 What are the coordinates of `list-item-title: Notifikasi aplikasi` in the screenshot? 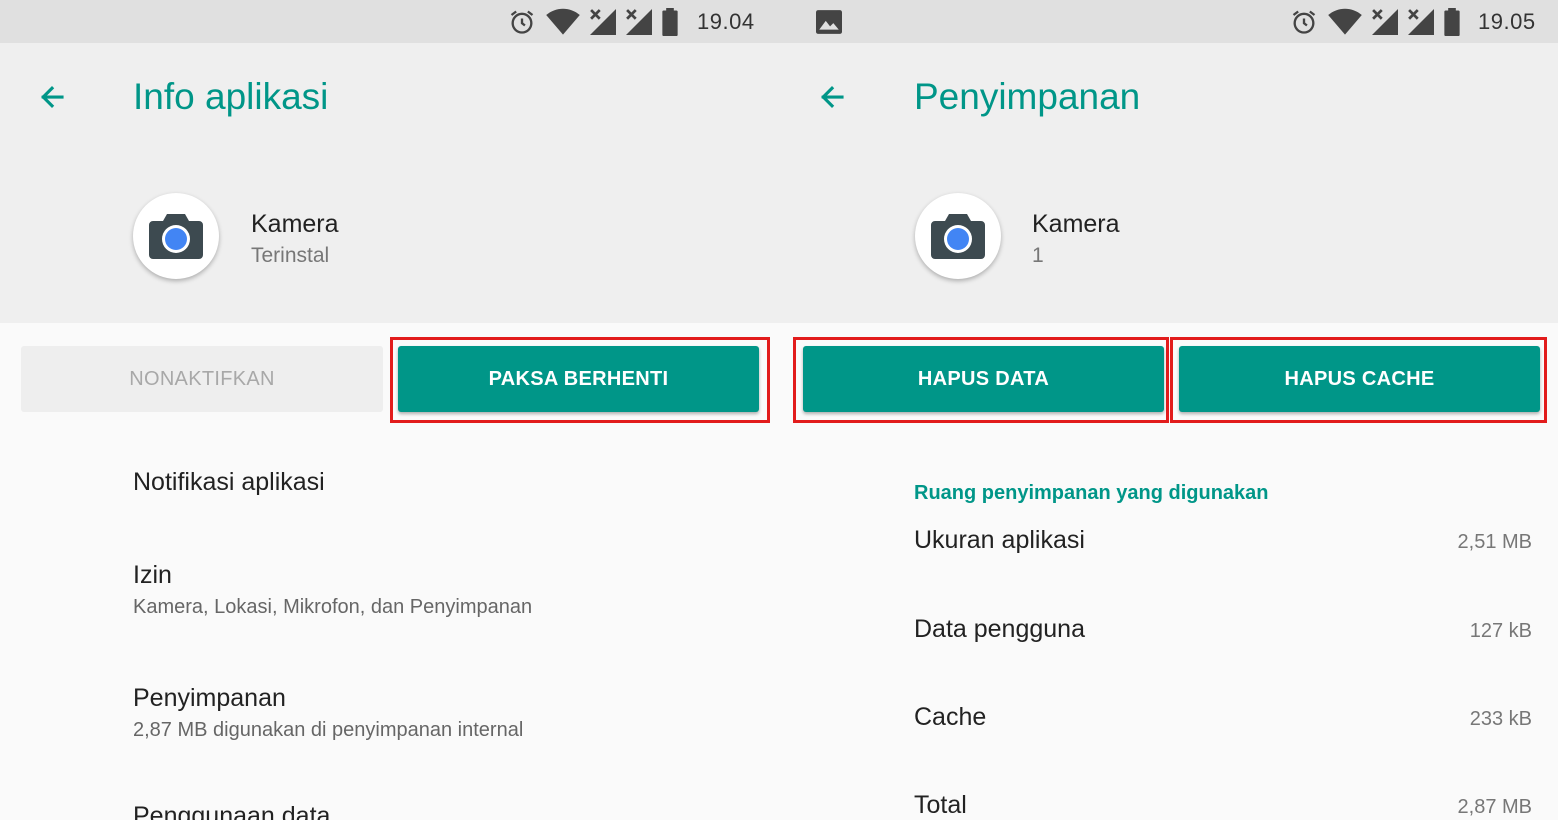 It's located at (229, 482).